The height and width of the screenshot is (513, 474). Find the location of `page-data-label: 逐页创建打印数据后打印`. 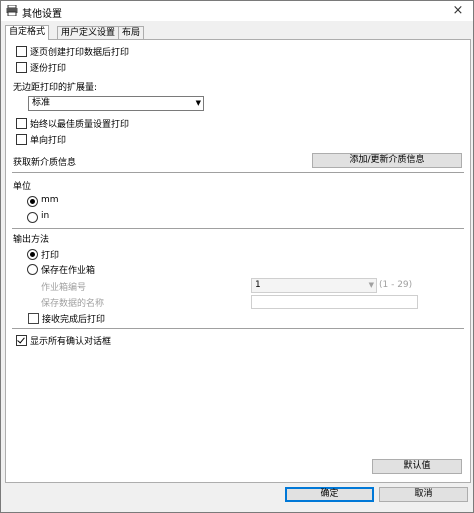

page-data-label: 逐页创建打印数据后打印 is located at coordinates (80, 53).